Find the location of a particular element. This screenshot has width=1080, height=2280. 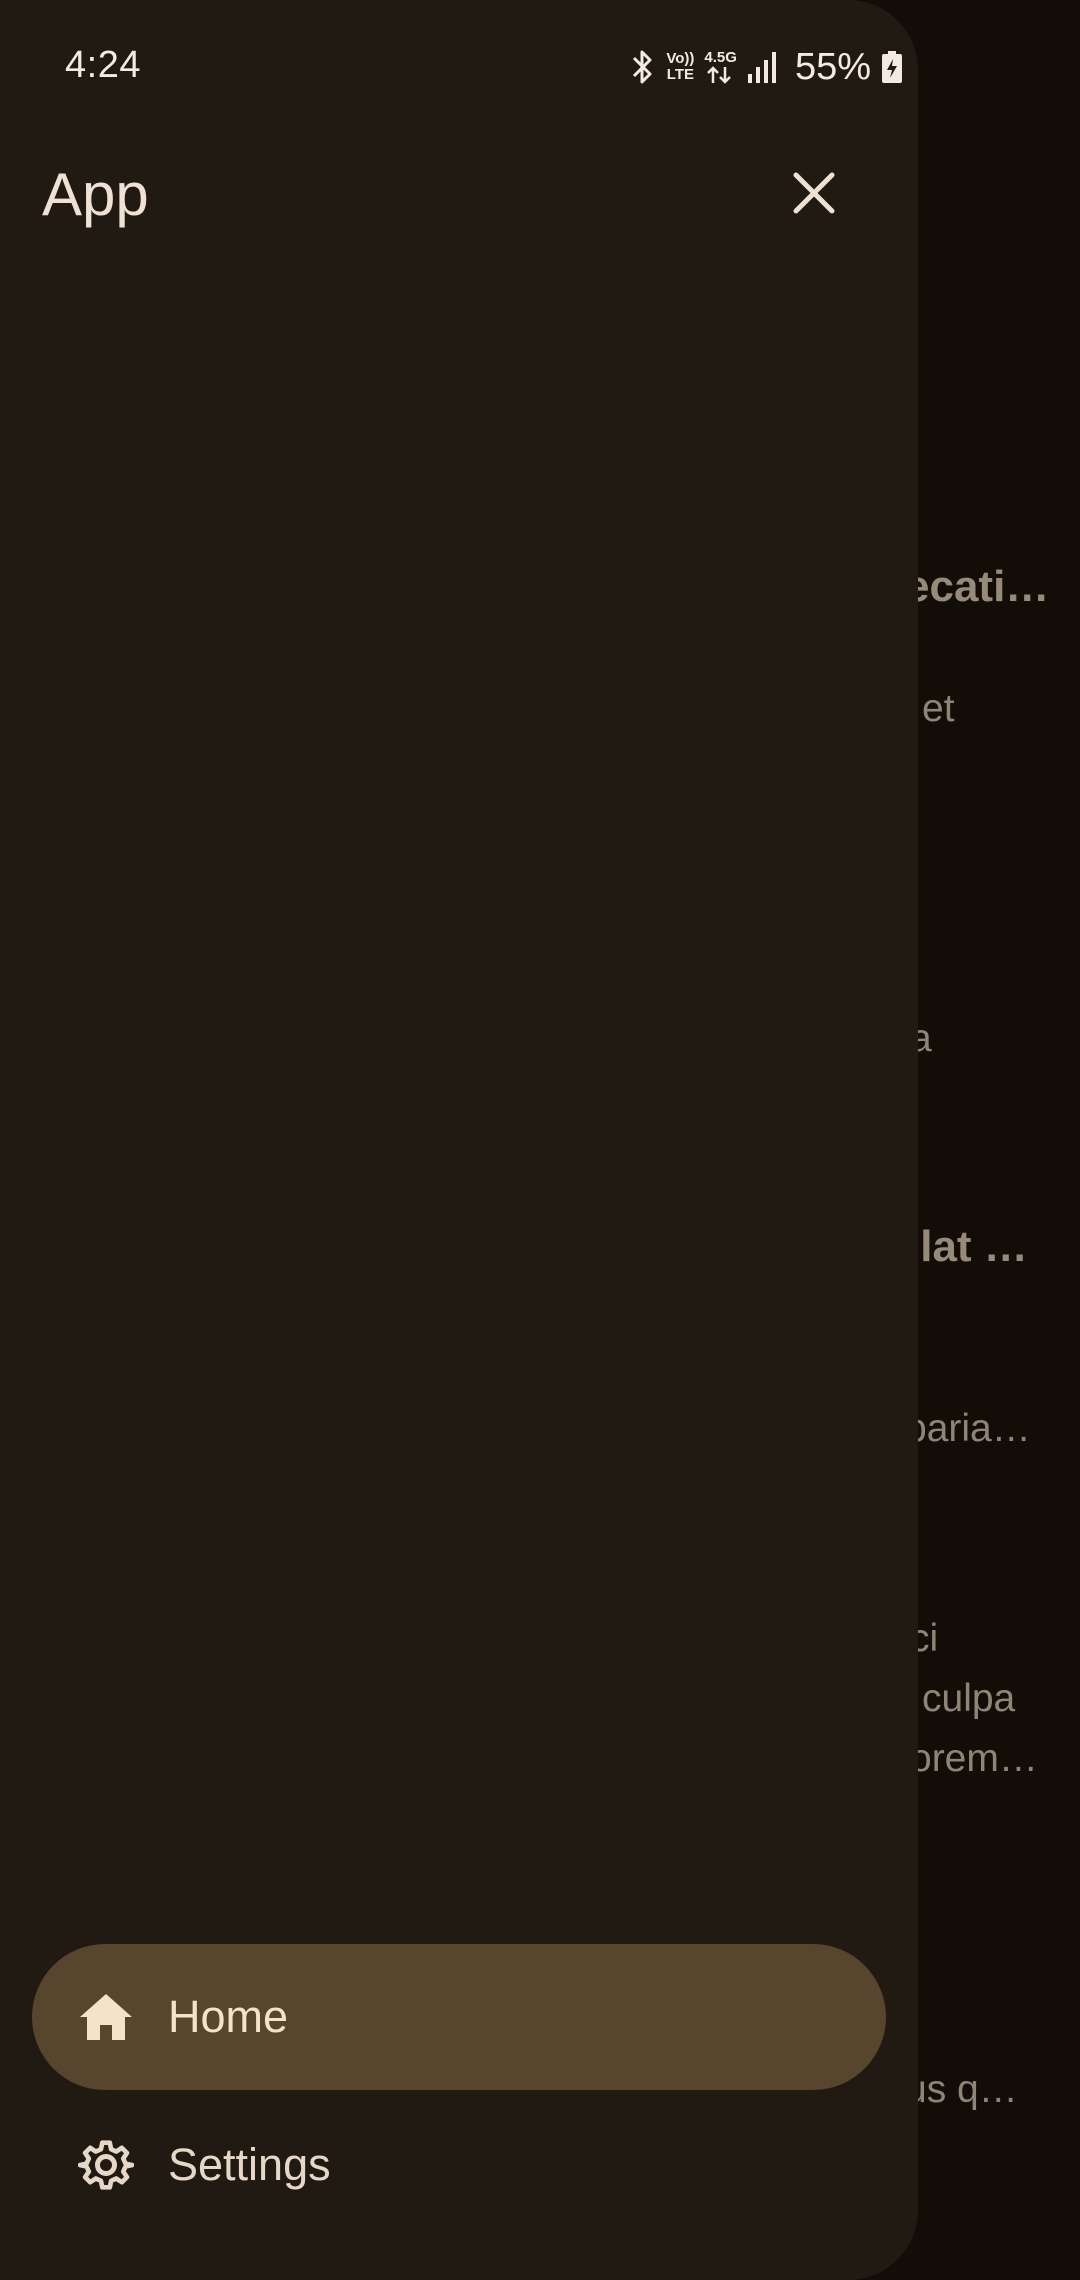

close-icon is located at coordinates (814, 195).